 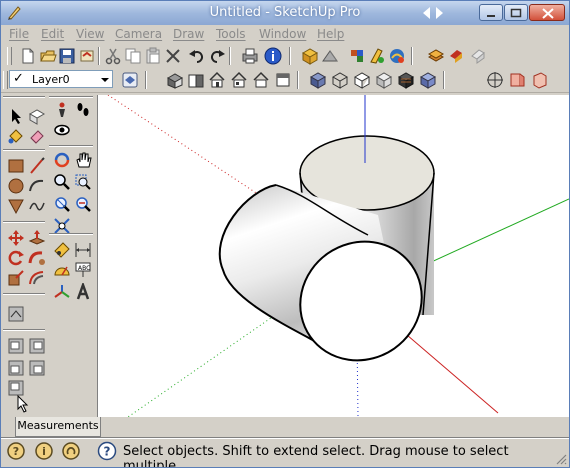 I want to click on position-camera-icon, so click(x=62, y=110).